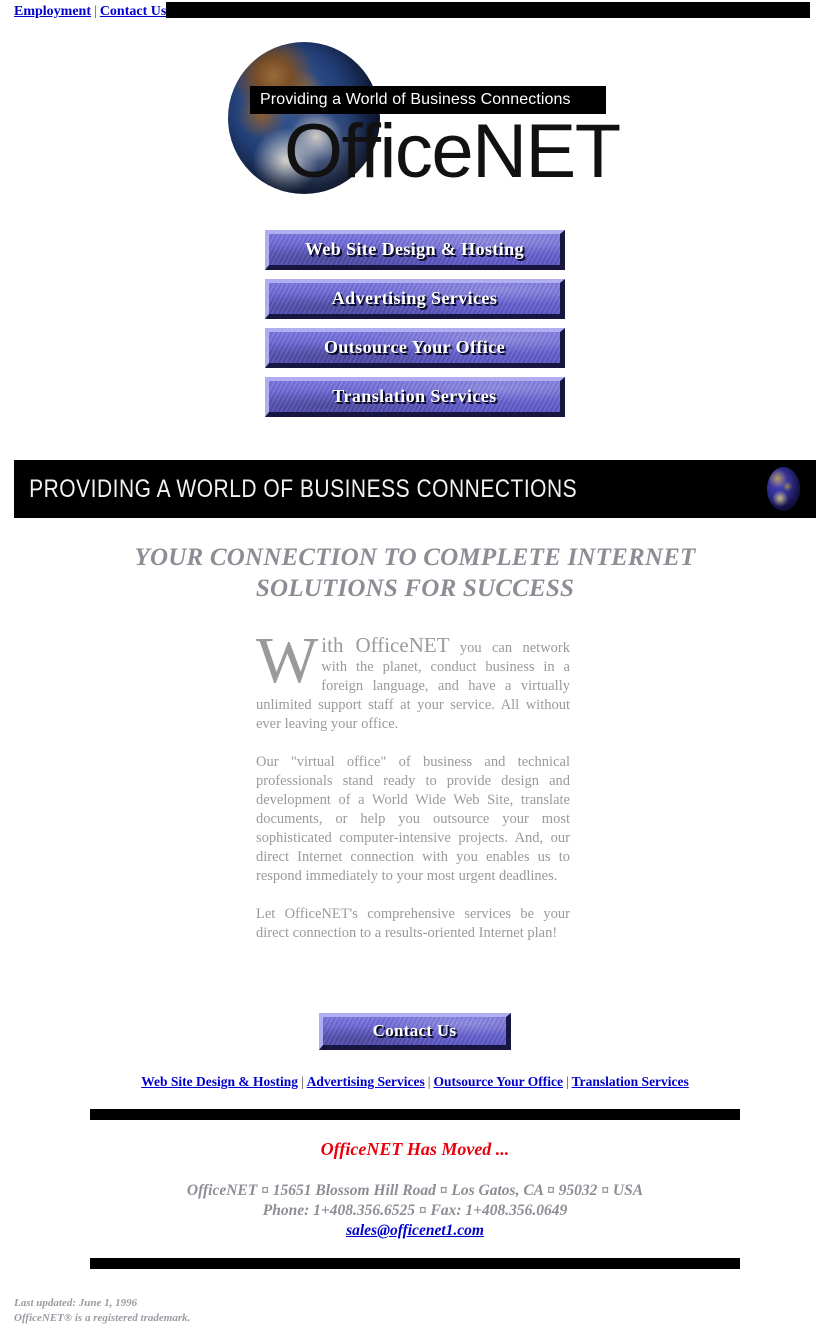  I want to click on divider-bottom, so click(415, 1263).